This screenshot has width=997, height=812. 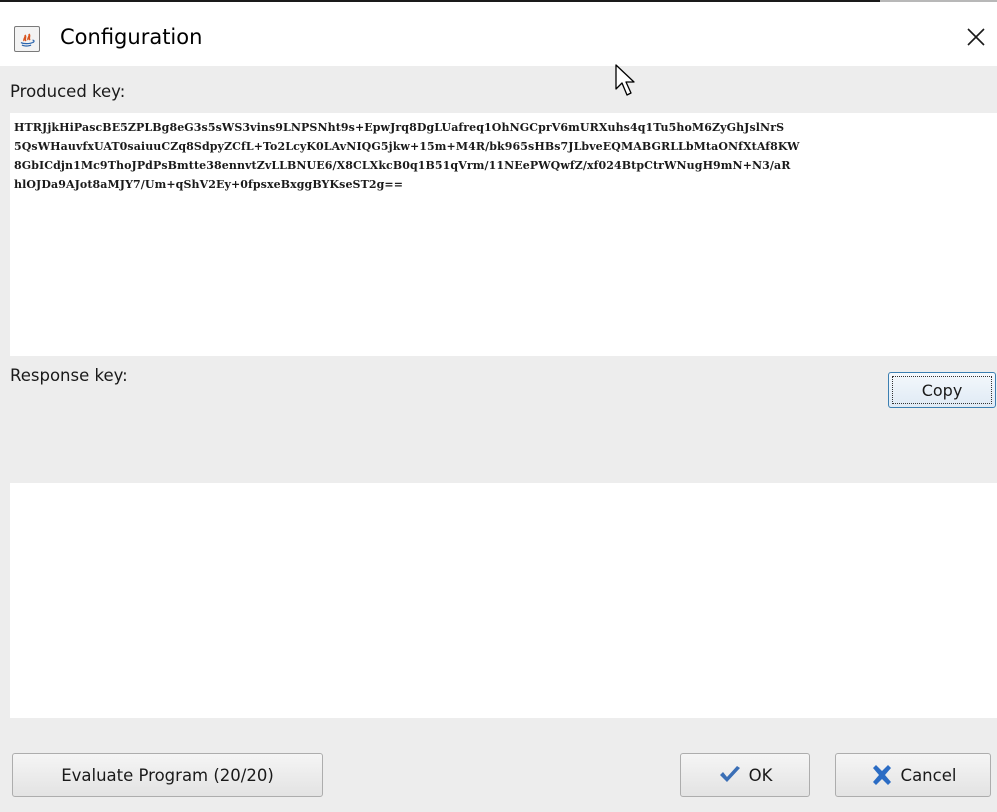 What do you see at coordinates (928, 775) in the screenshot?
I see `cancel-label: Cancel` at bounding box center [928, 775].